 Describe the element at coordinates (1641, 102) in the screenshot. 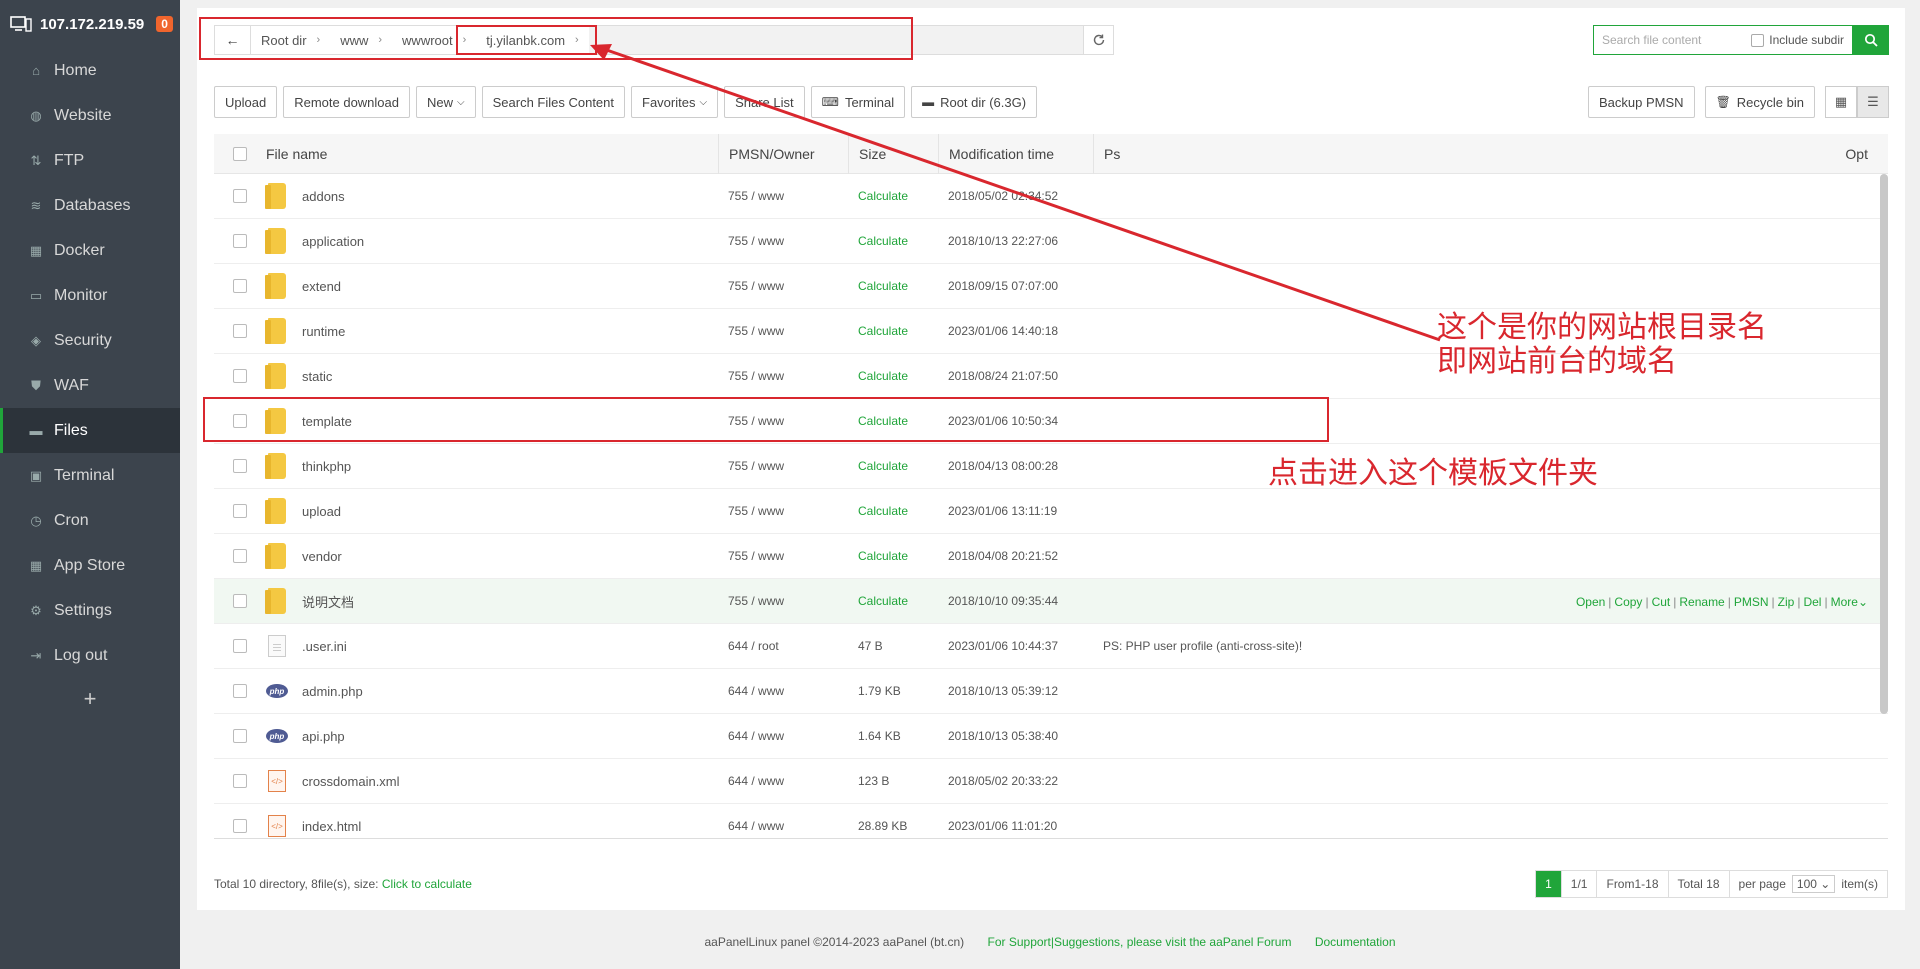

I see `backup-pmsn-button: Backup PMSN` at that location.